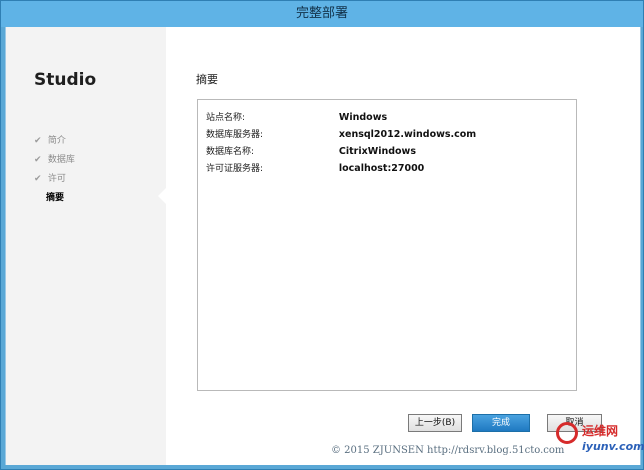 The image size is (644, 470). What do you see at coordinates (435, 423) in the screenshot?
I see `back-button: 上一步(B)` at bounding box center [435, 423].